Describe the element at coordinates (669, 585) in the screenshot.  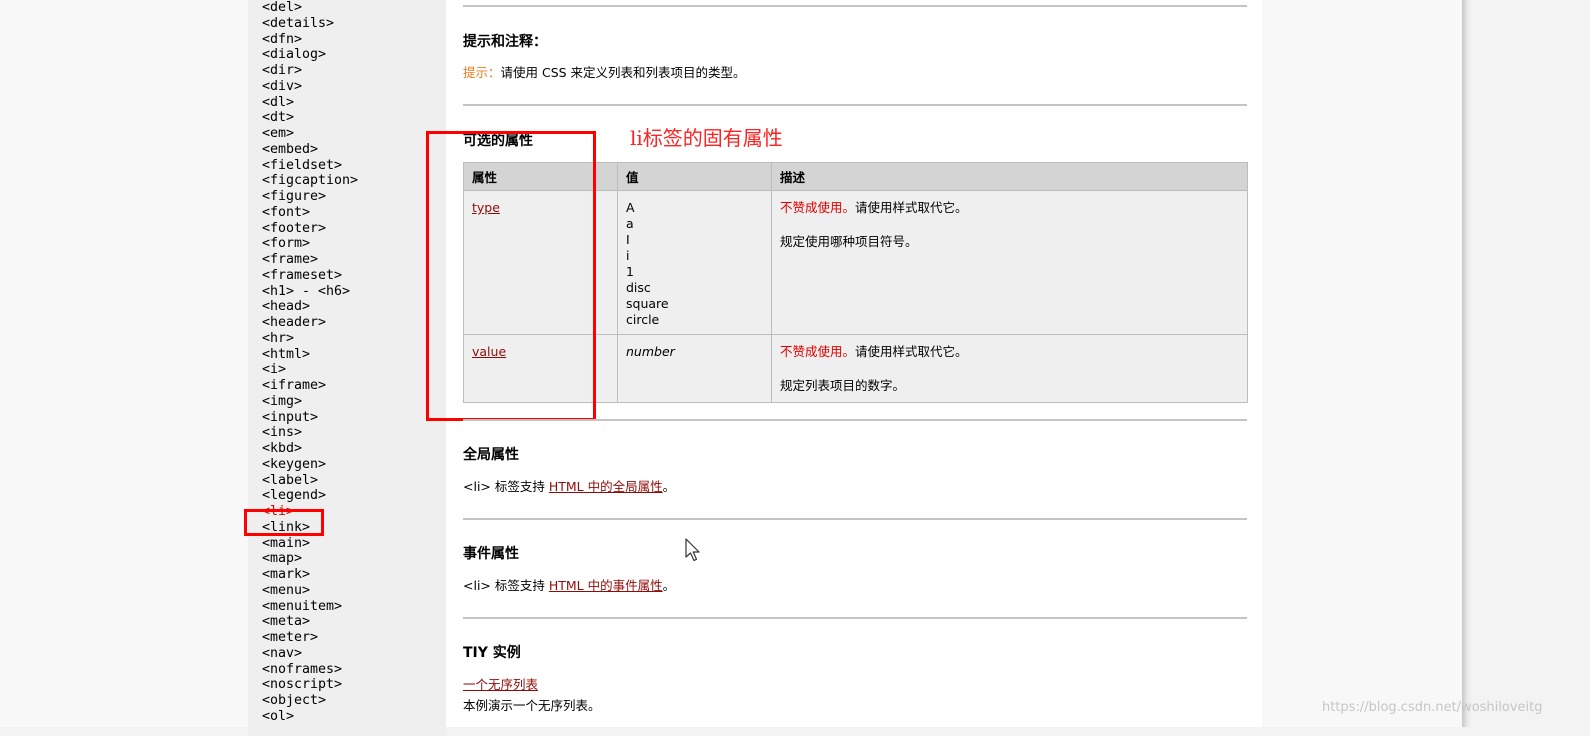
I see `event-attributes-suffix: 。` at that location.